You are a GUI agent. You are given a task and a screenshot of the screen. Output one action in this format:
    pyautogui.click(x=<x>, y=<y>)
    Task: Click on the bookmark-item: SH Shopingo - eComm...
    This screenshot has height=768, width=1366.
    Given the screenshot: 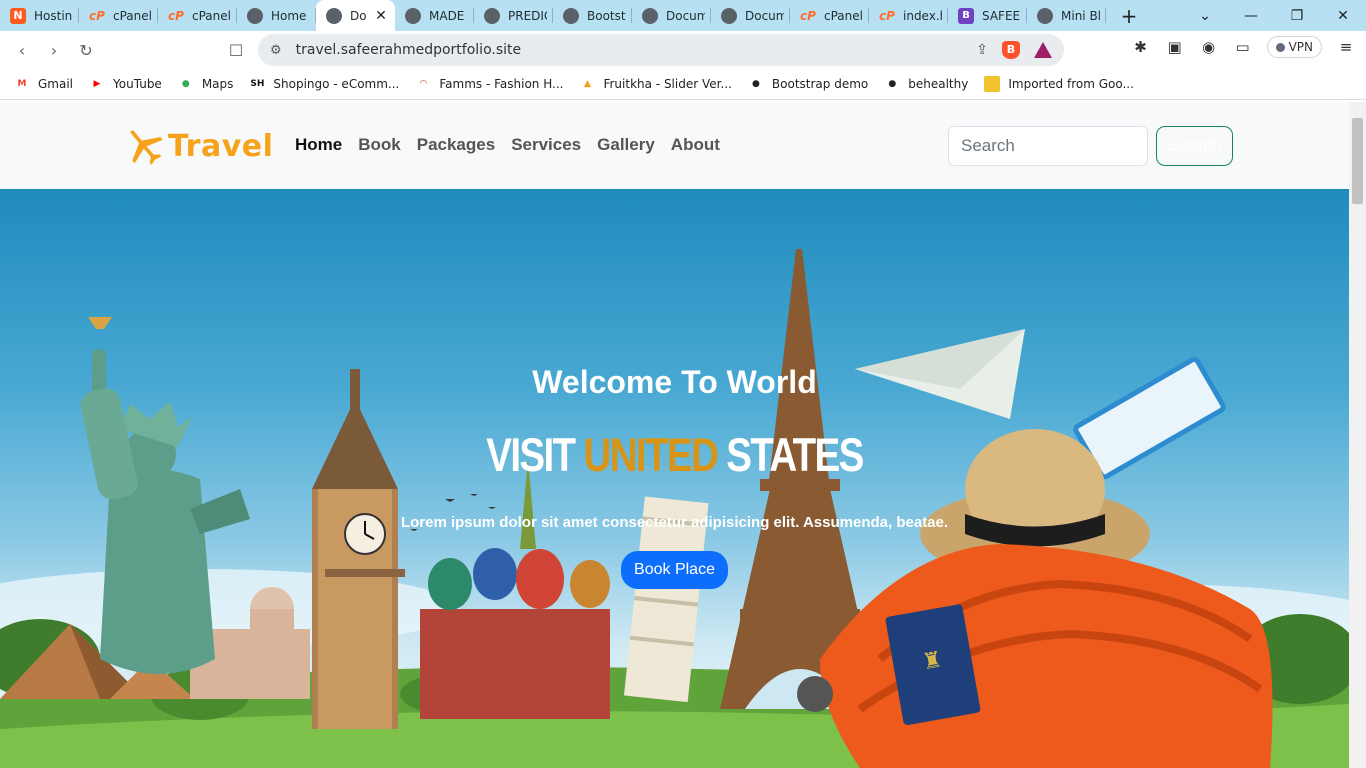 What is the action you would take?
    pyautogui.click(x=324, y=84)
    